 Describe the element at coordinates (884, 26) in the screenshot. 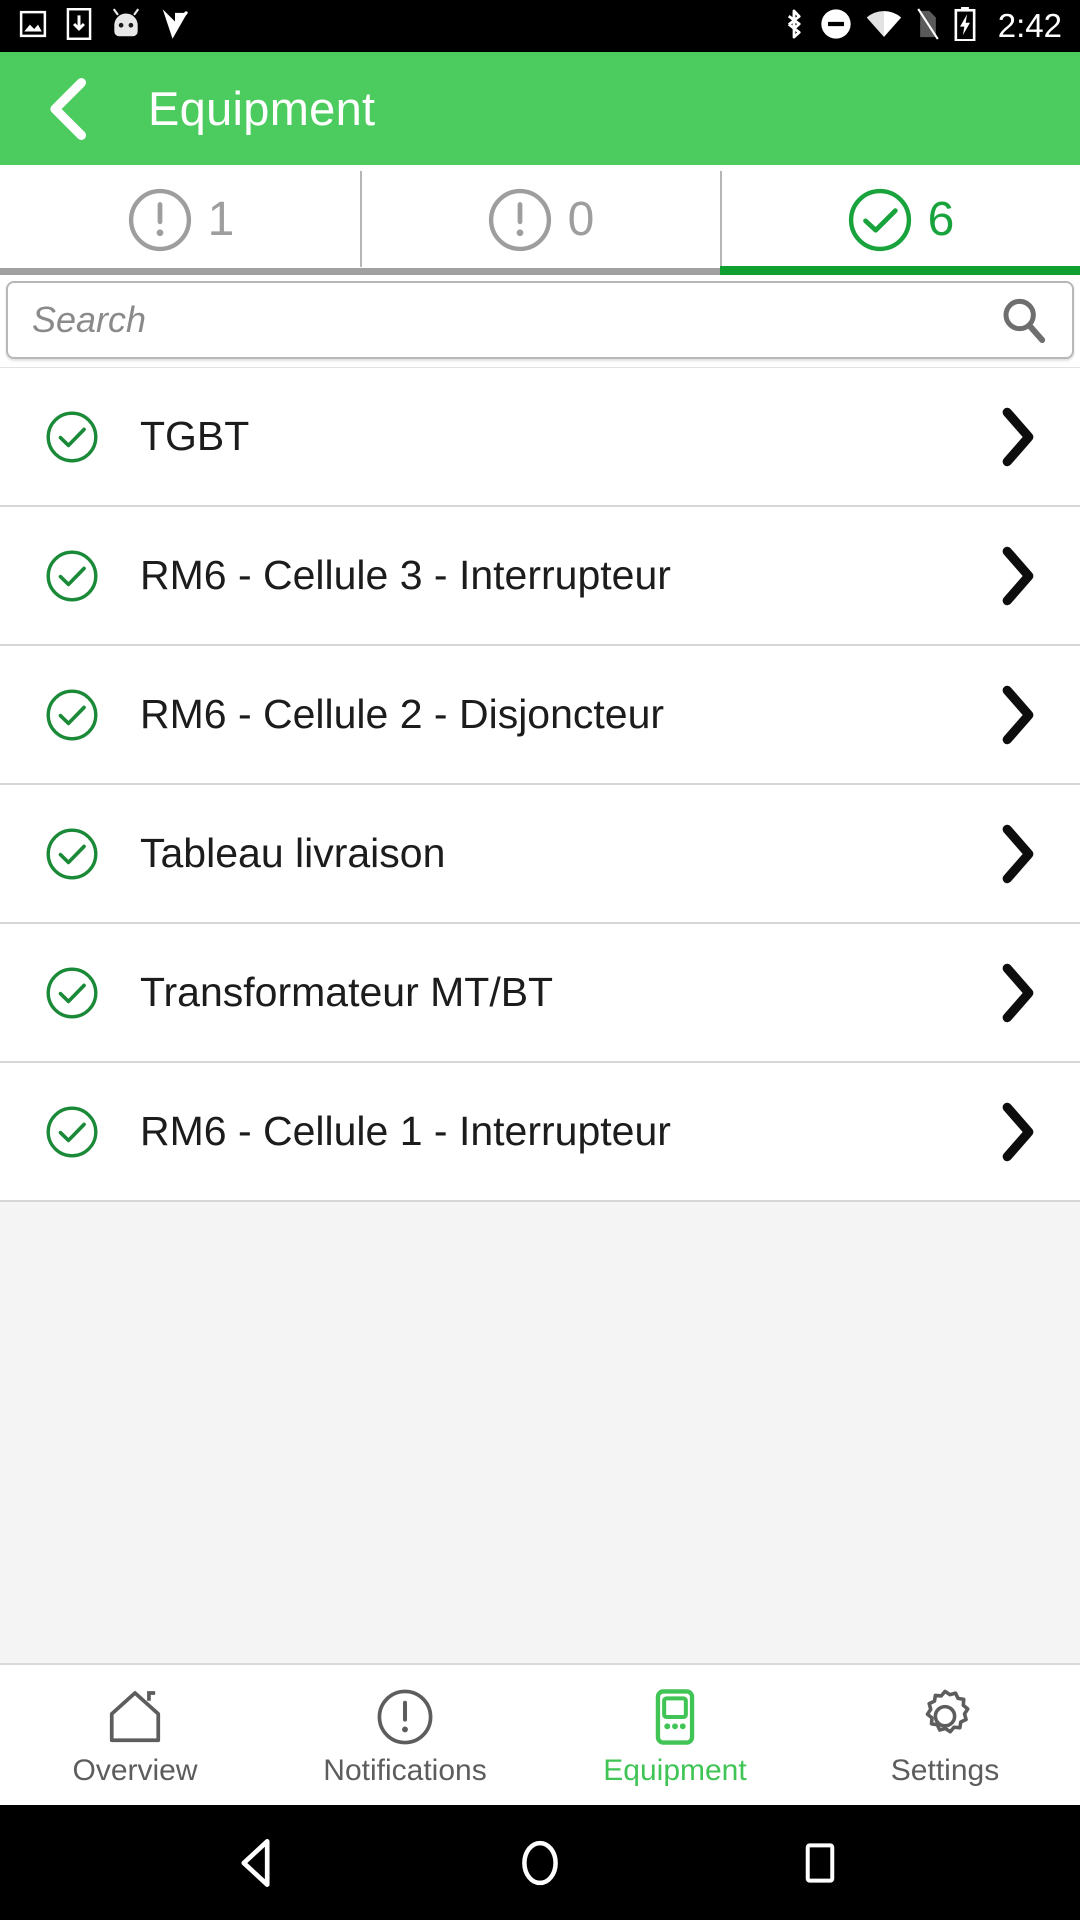

I see `wifi-icon` at that location.